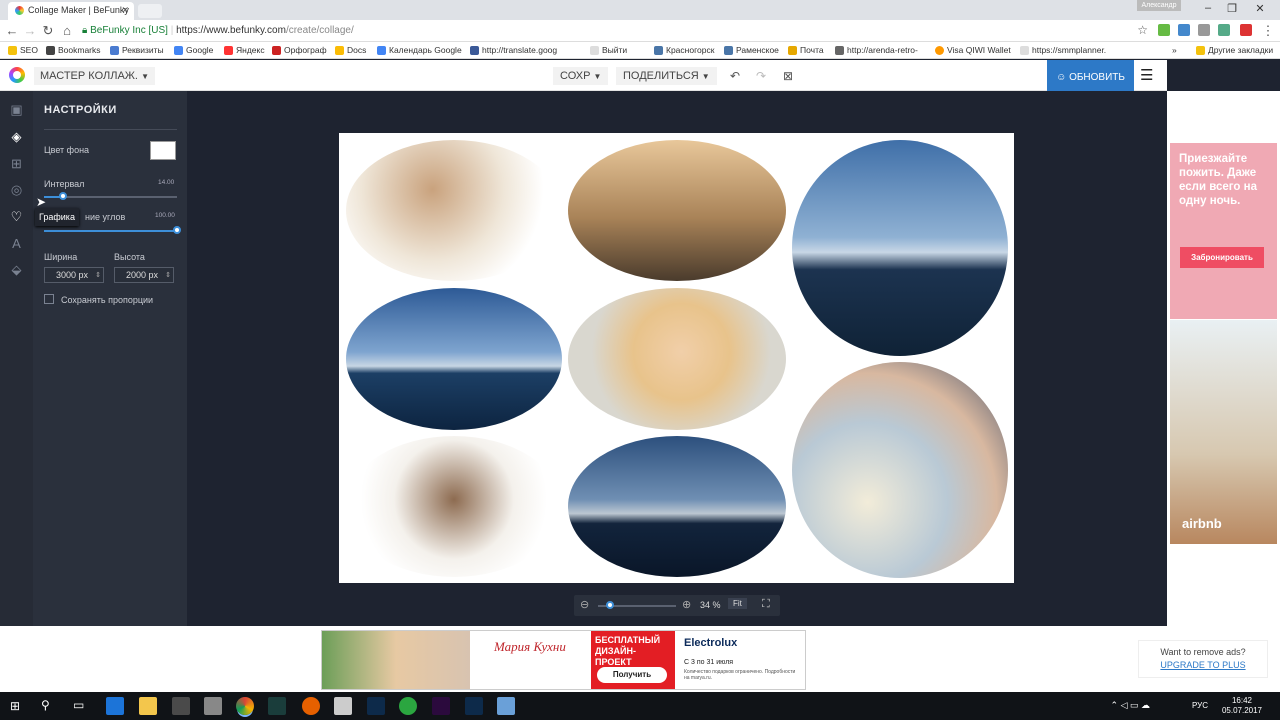 This screenshot has width=1280, height=720. What do you see at coordinates (16, 243) in the screenshot?
I see `text-icon: A` at bounding box center [16, 243].